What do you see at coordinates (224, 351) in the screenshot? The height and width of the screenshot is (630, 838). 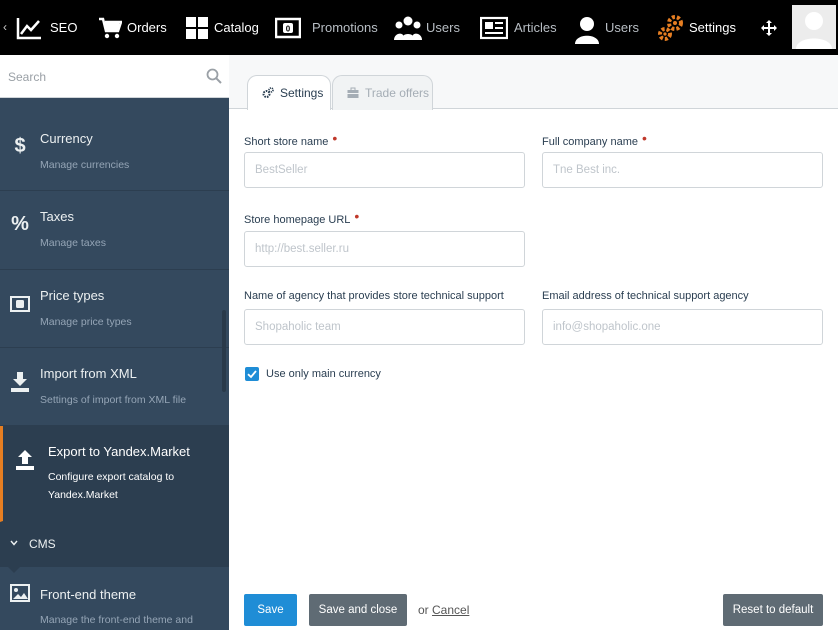 I see `sidebar-scrollbar` at bounding box center [224, 351].